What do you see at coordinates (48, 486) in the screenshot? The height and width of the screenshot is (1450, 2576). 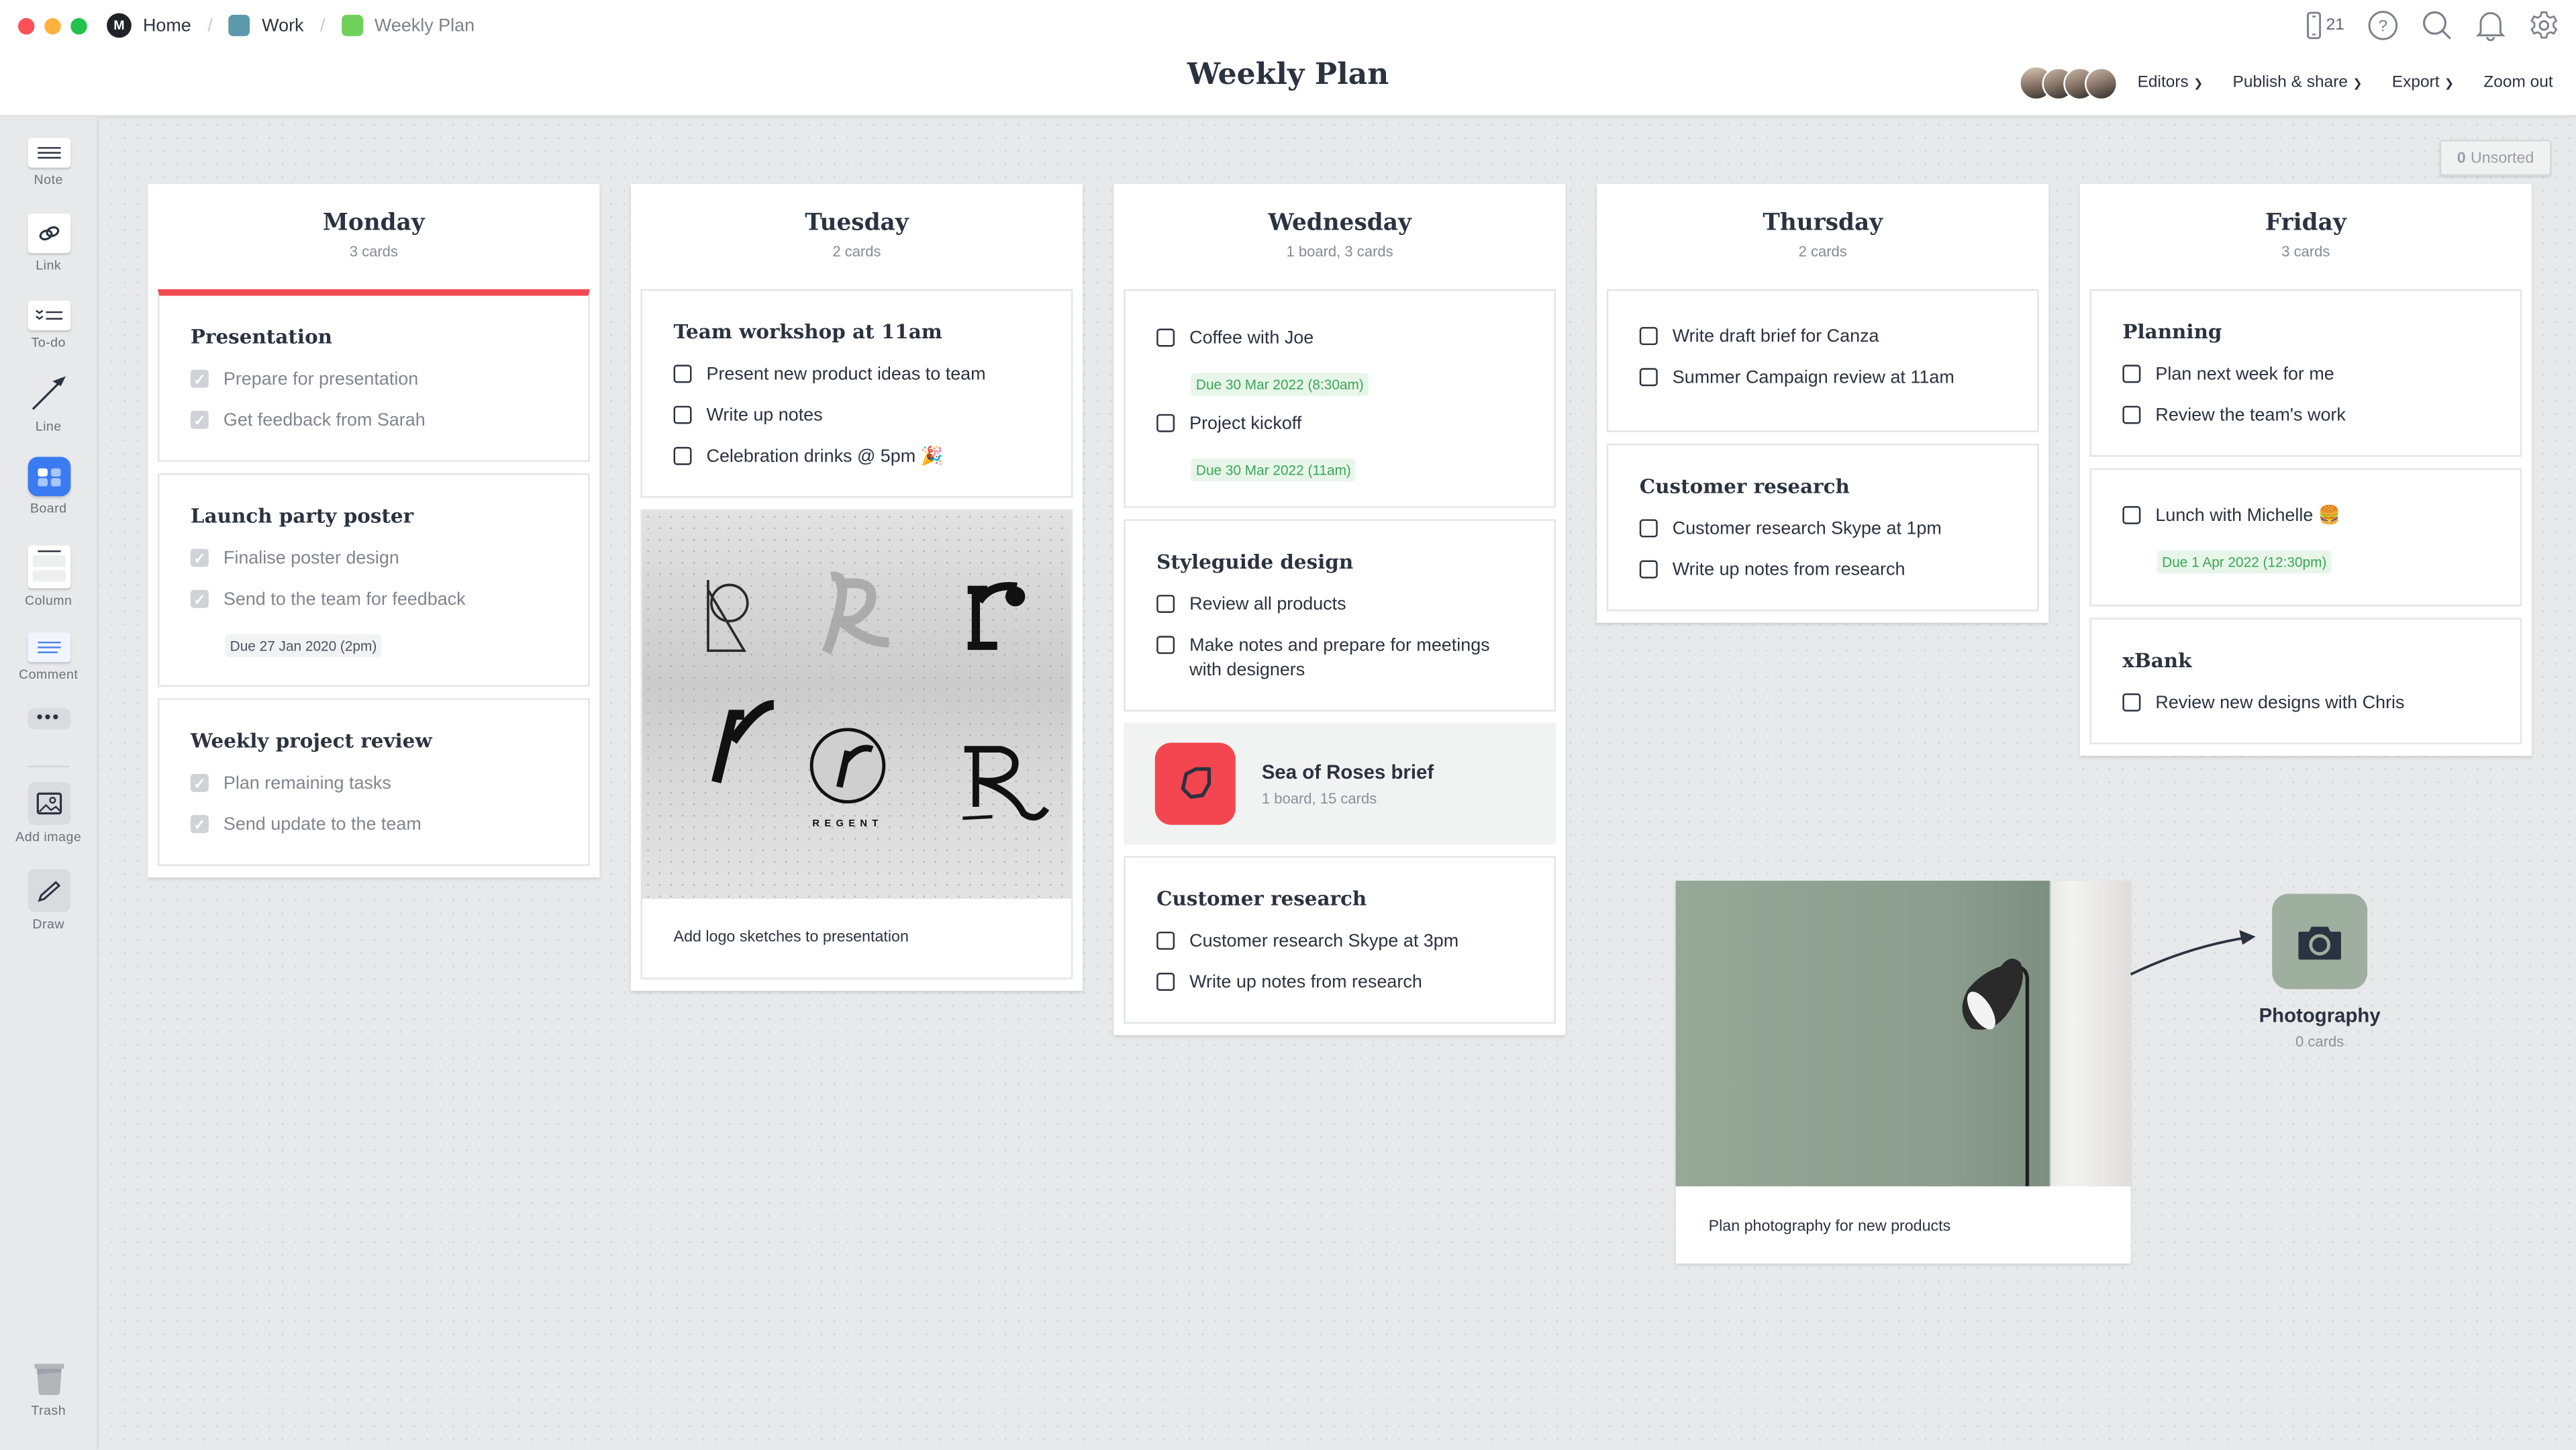 I see `tool-board: Board` at bounding box center [48, 486].